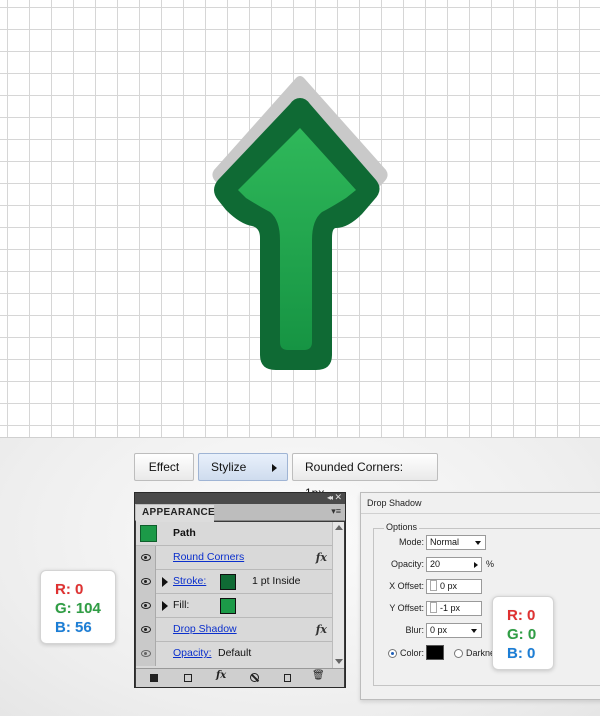 This screenshot has height=716, width=600. I want to click on menu-stylize: Stylize, so click(243, 467).